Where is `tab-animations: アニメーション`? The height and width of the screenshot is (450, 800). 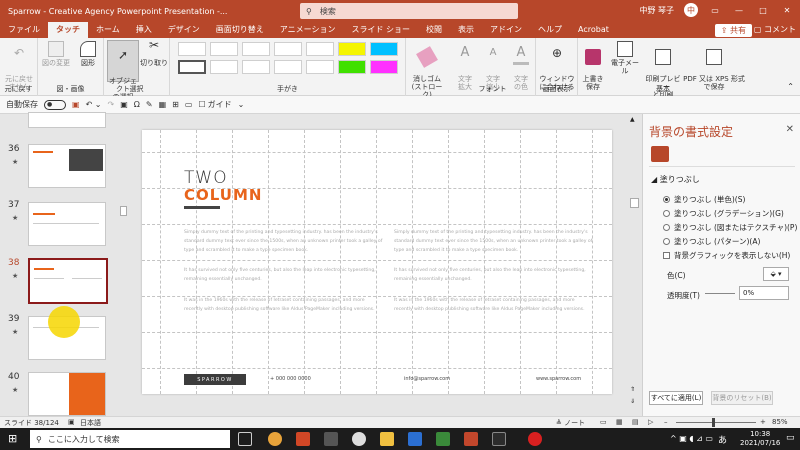 tab-animations: アニメーション is located at coordinates (308, 30).